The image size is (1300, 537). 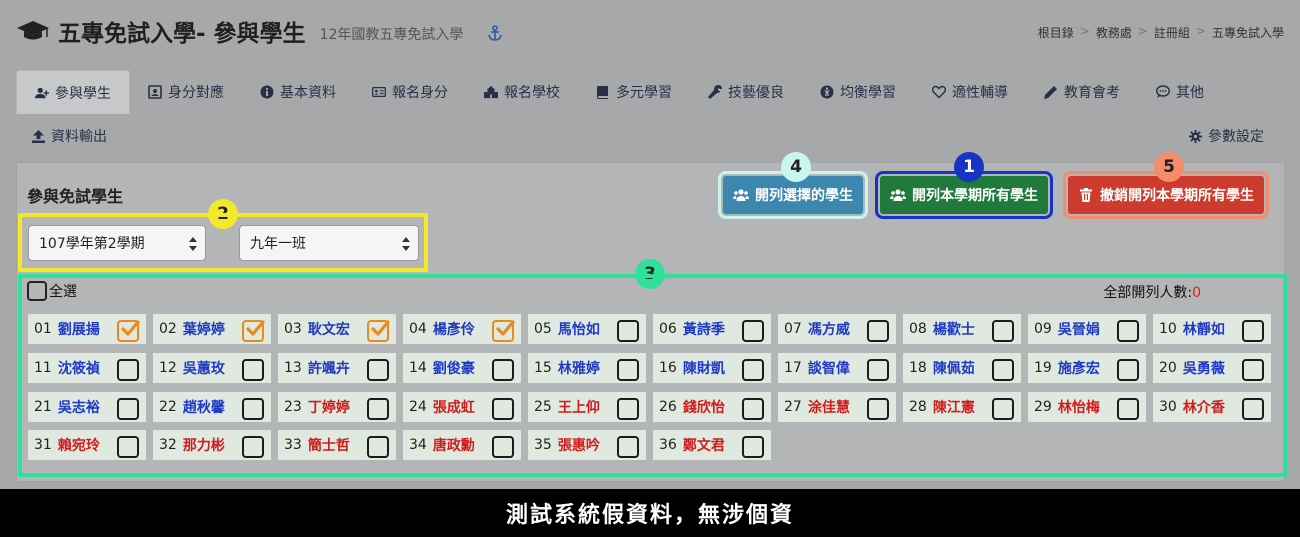 What do you see at coordinates (1082, 92) in the screenshot?
I see `tab-education-exam: 教育會考` at bounding box center [1082, 92].